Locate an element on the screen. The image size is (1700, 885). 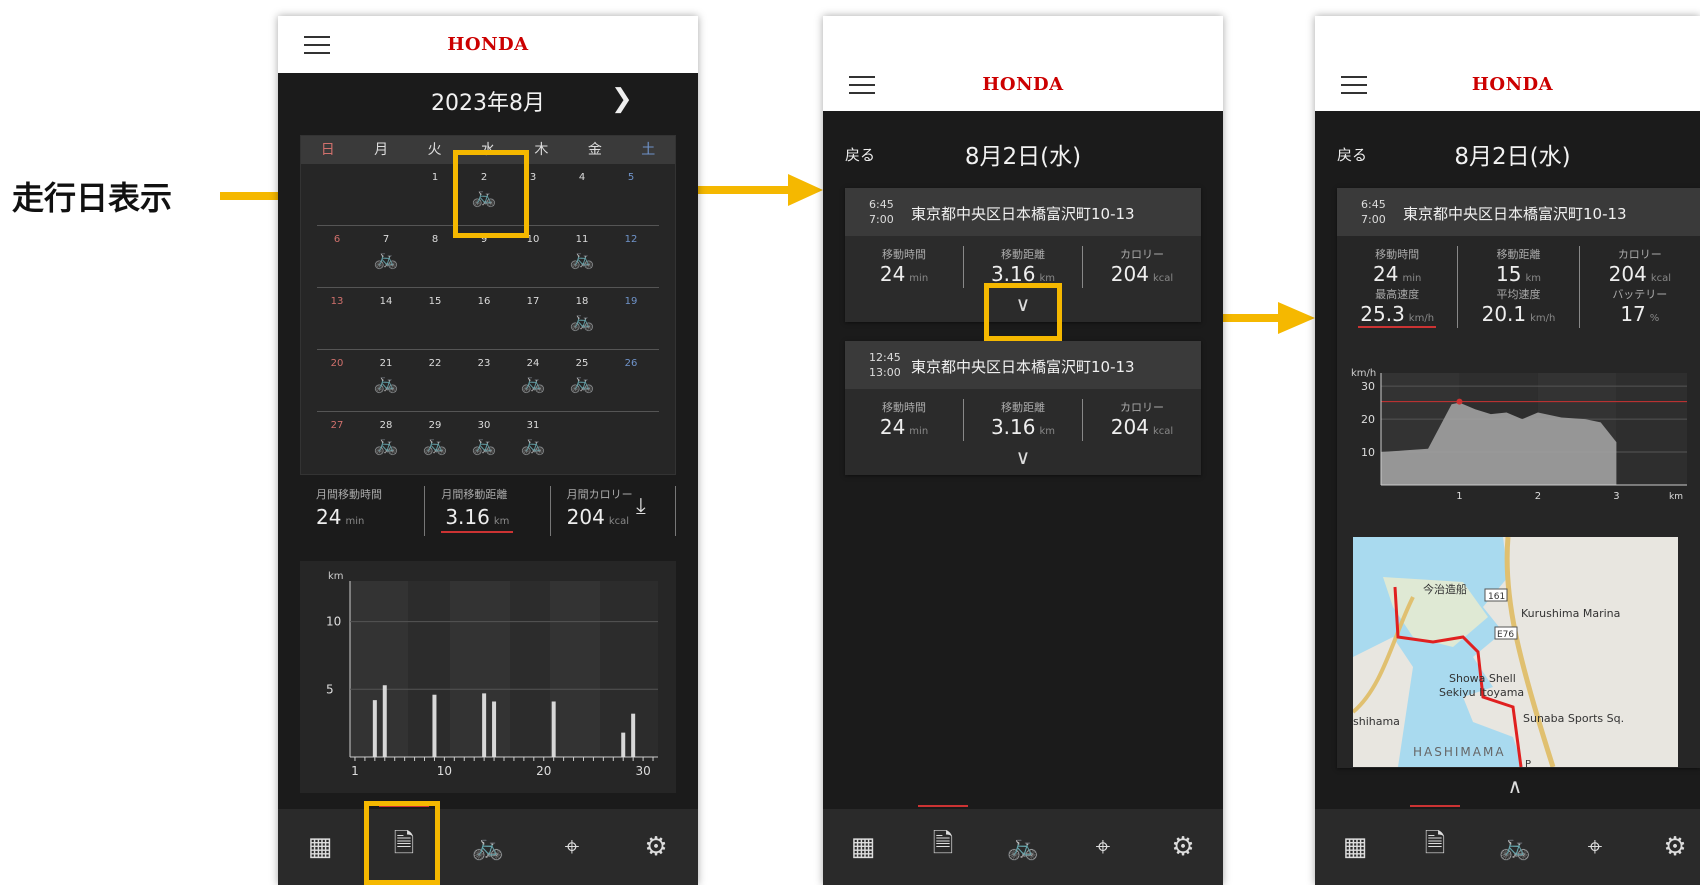
calendar-day: 19 is located at coordinates (631, 297).